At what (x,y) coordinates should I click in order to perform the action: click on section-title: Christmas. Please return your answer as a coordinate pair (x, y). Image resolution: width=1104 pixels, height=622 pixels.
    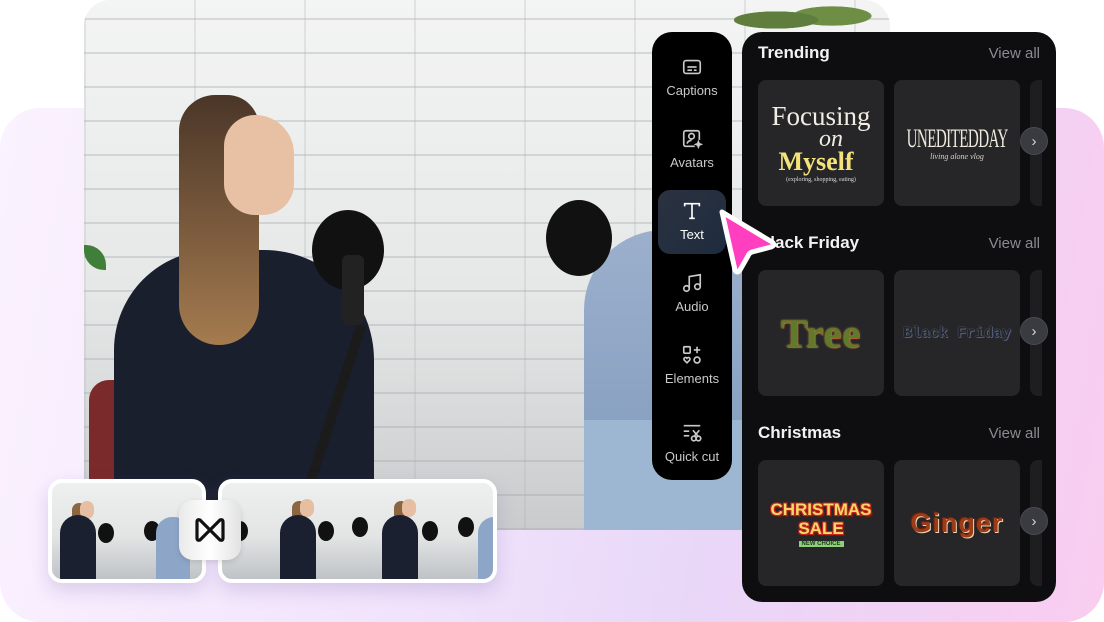
    Looking at the image, I should click on (800, 432).